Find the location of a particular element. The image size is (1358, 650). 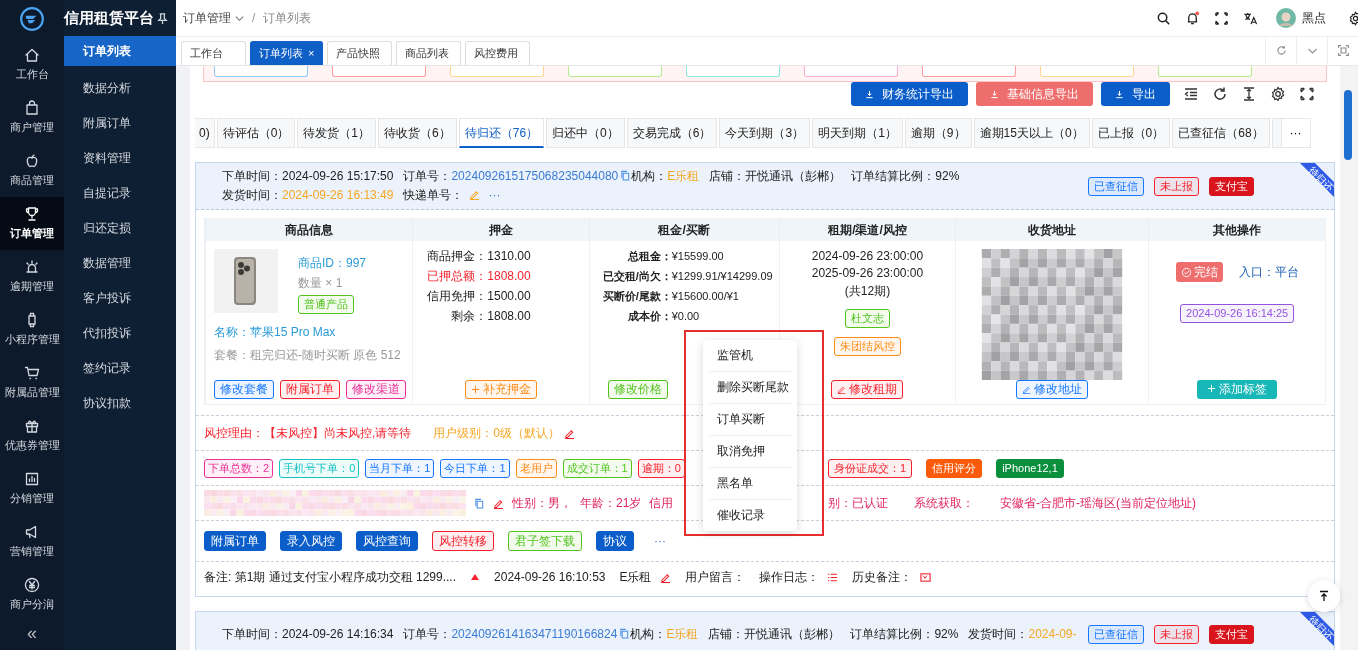

status-tab: 逾期15天以上（0） is located at coordinates (1031, 133).